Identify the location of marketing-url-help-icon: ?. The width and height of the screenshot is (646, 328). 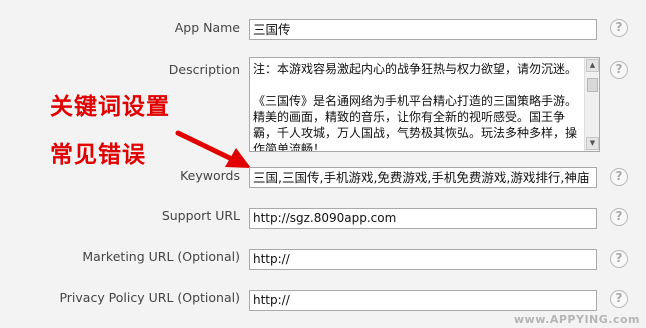
(619, 259).